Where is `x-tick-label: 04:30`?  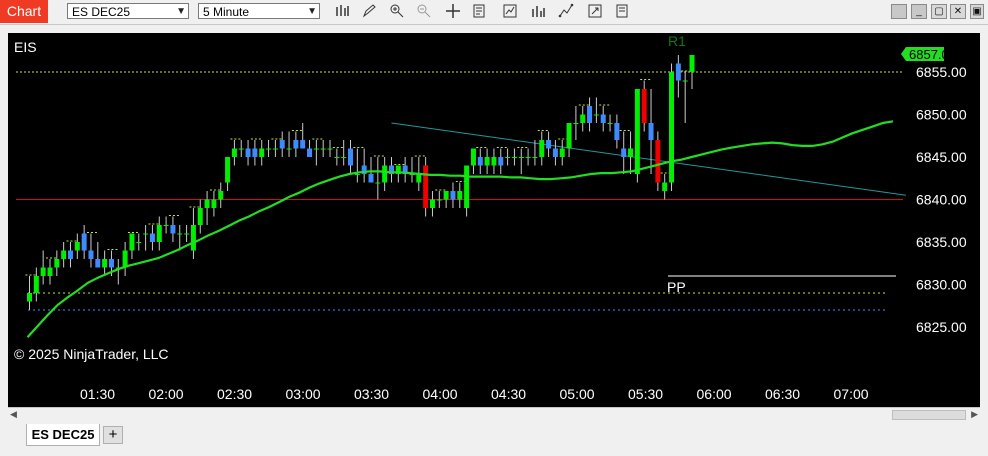
x-tick-label: 04:30 is located at coordinates (508, 394).